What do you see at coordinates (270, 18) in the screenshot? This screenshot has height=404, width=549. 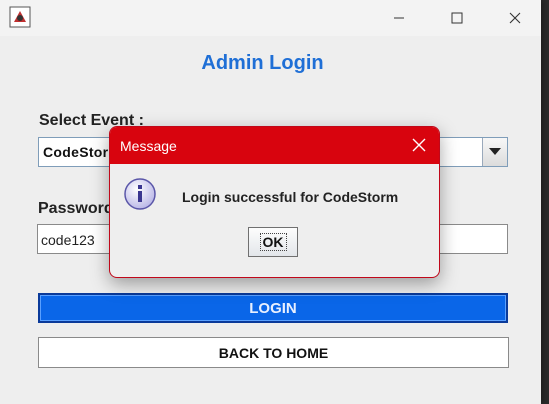 I see `title-bar` at bounding box center [270, 18].